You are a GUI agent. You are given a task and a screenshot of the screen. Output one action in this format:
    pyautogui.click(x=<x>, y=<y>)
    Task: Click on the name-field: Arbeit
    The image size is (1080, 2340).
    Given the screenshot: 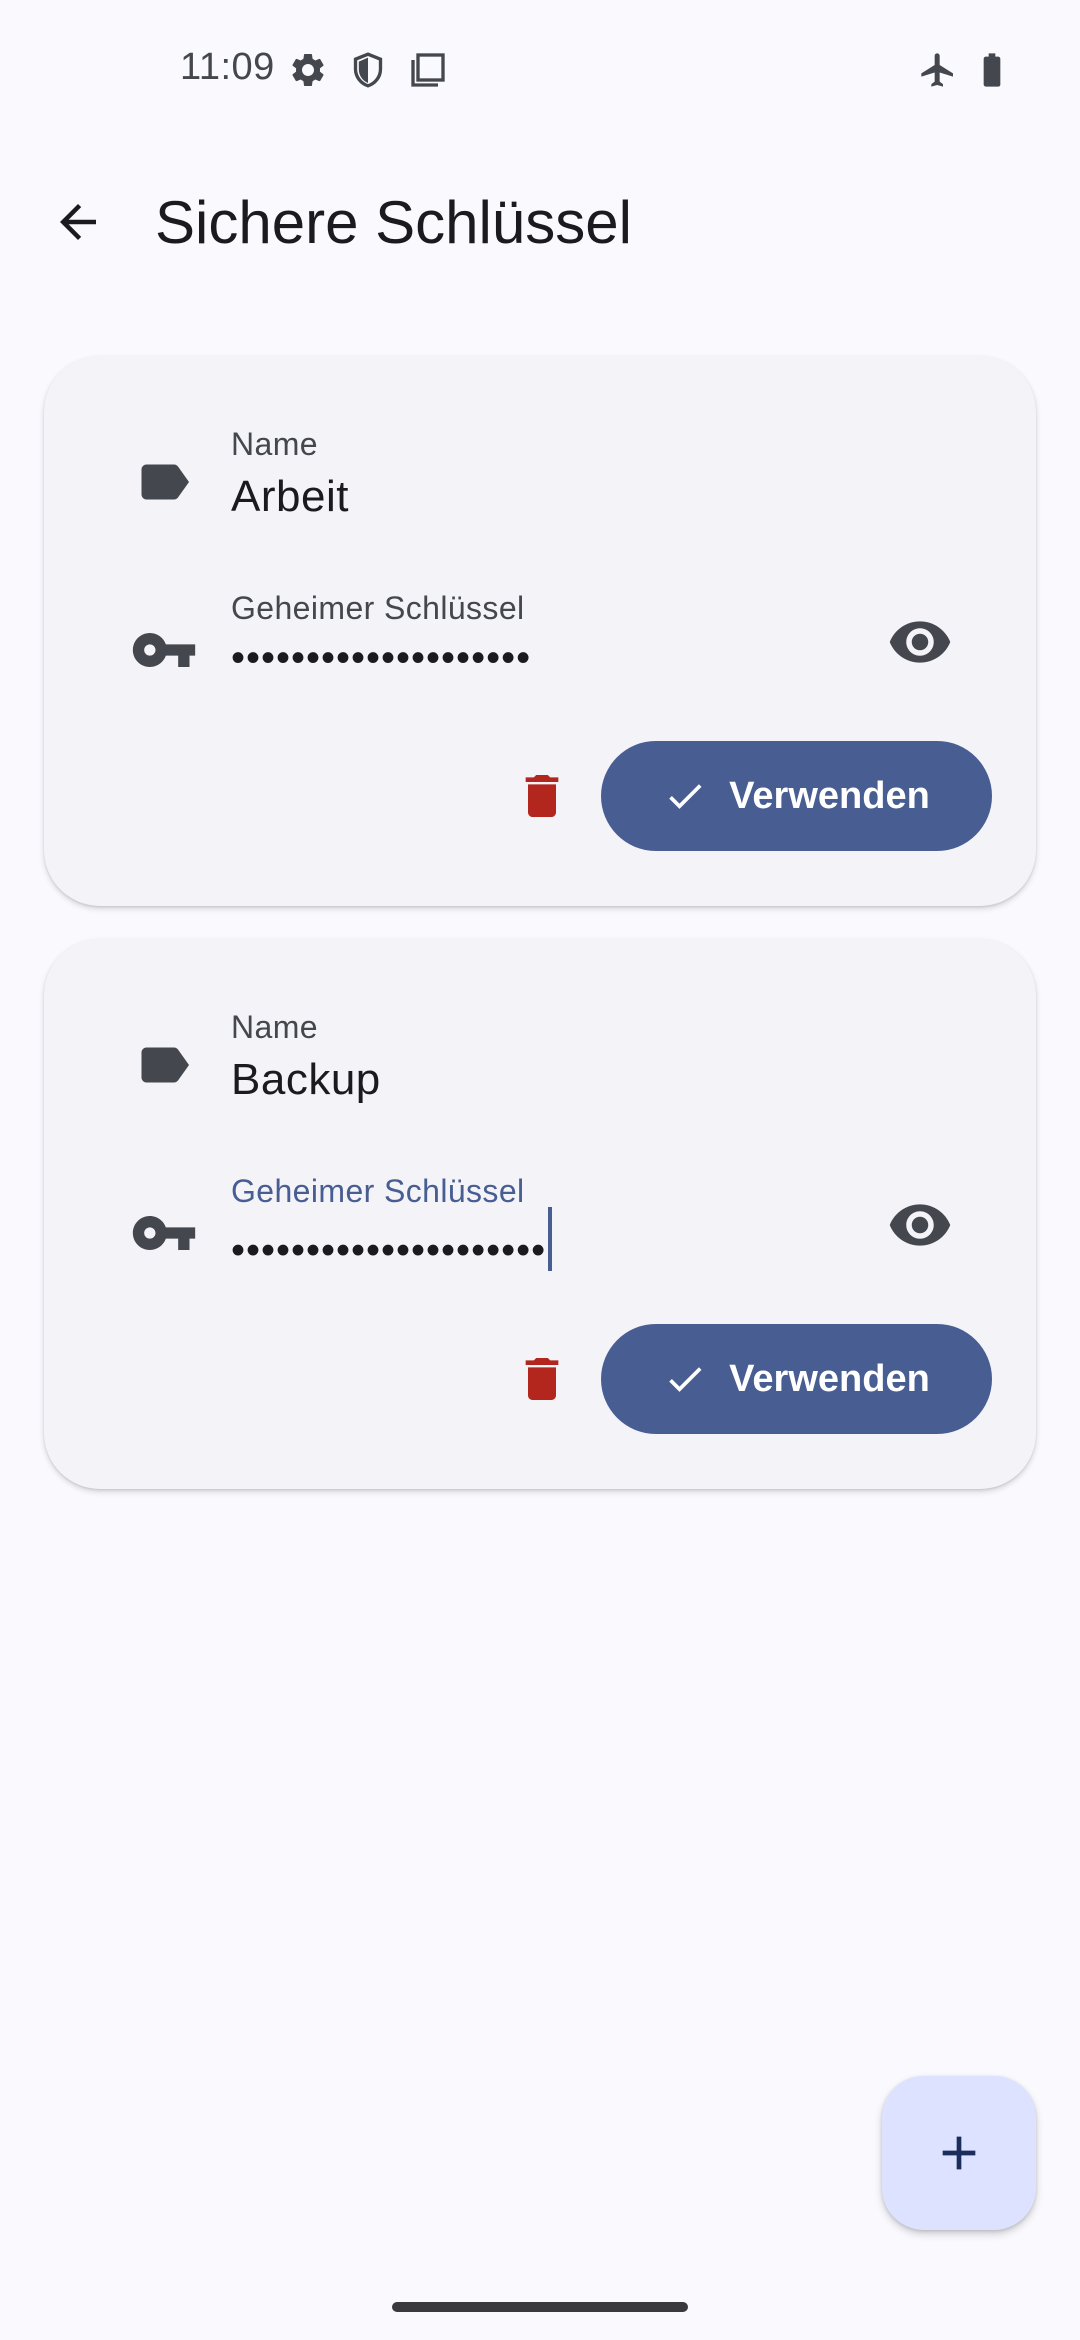 What is the action you would take?
    pyautogui.click(x=290, y=497)
    